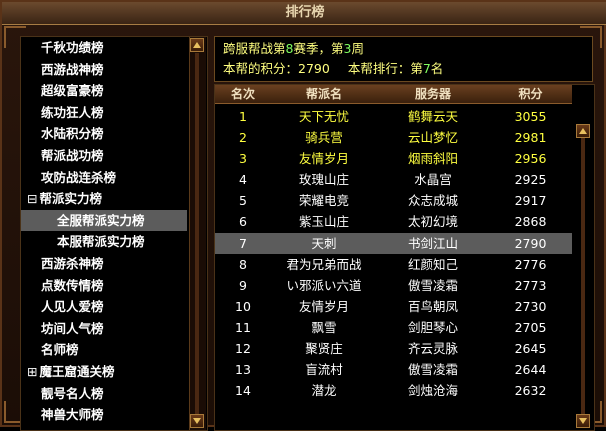 The image size is (606, 431). I want to click on cell-score: 2773, so click(530, 285).